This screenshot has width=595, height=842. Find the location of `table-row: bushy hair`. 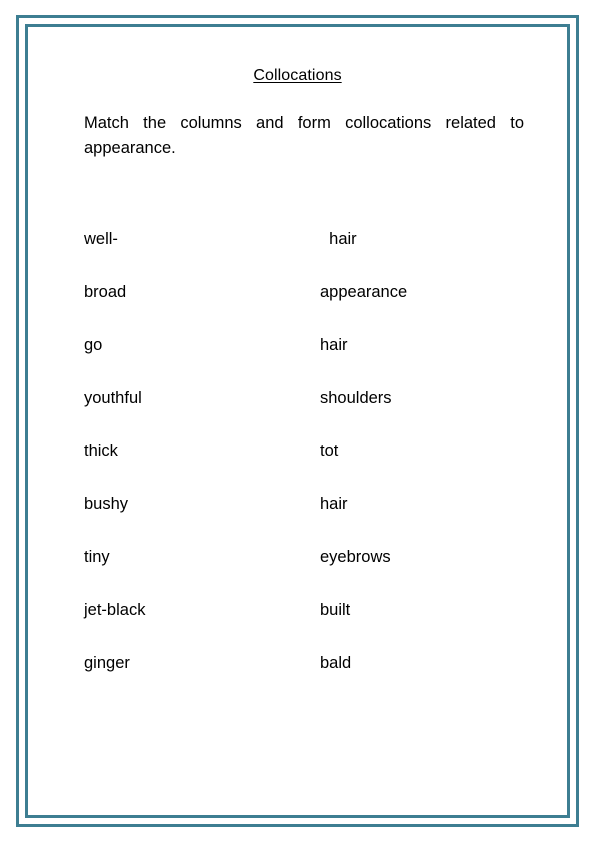

table-row: bushy hair is located at coordinates (297, 521).